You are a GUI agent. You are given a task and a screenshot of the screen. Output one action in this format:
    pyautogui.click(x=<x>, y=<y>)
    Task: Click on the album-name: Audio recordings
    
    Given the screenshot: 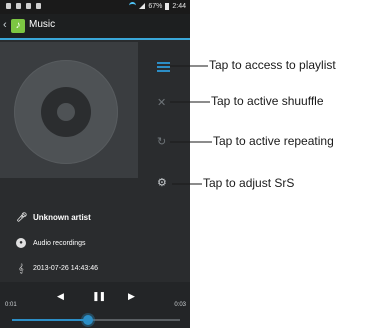 What is the action you would take?
    pyautogui.click(x=59, y=243)
    